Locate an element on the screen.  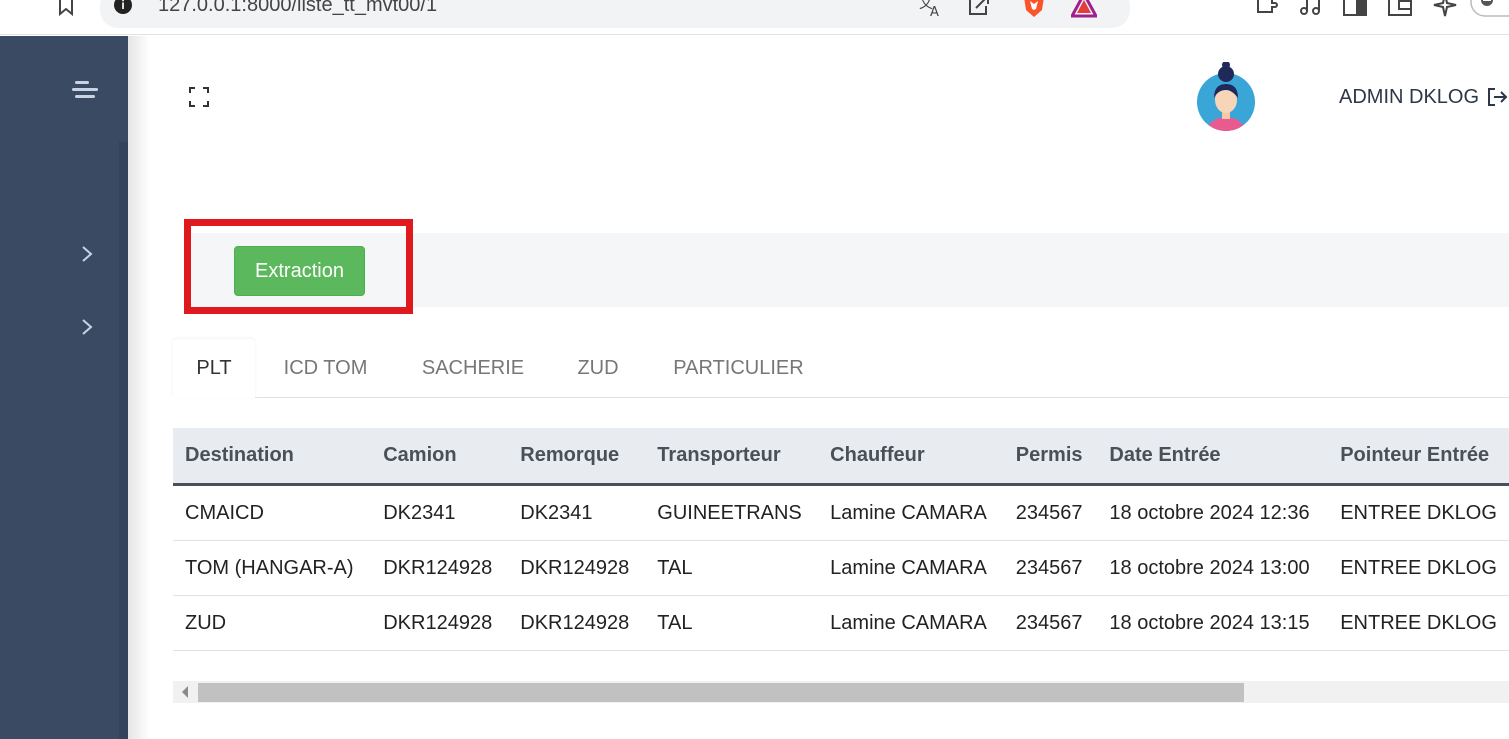
sidebar-panel-icon is located at coordinates (1355, 9).